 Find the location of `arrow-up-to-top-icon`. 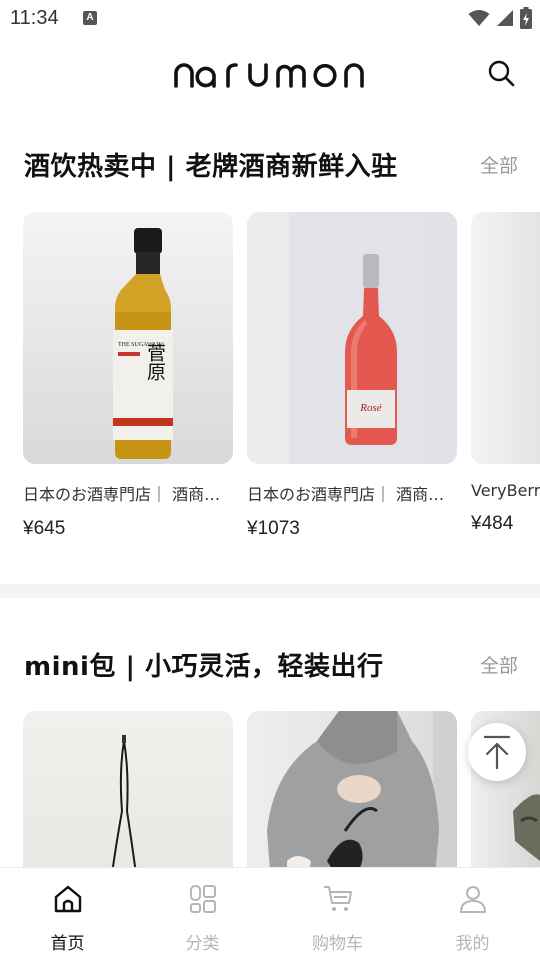

arrow-up-to-top-icon is located at coordinates (497, 752).